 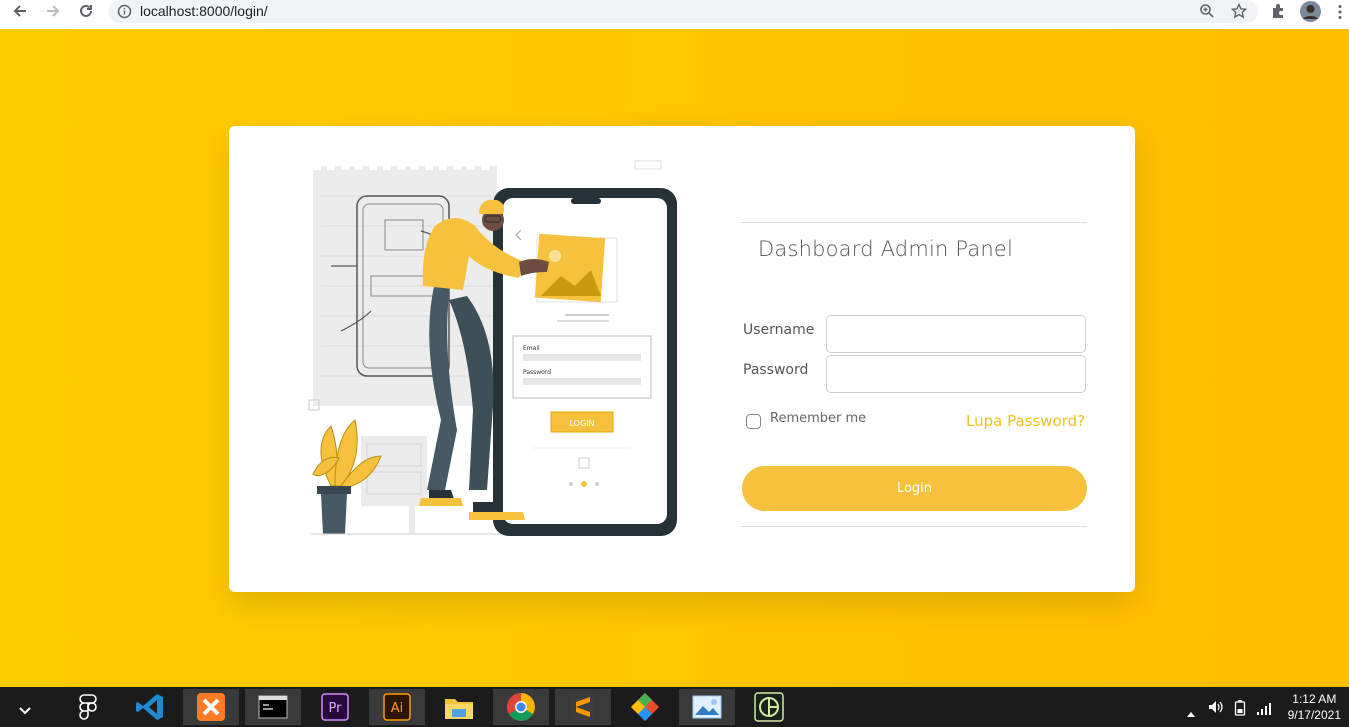 What do you see at coordinates (204, 11) in the screenshot?
I see `url-text: localhost:8000/login/` at bounding box center [204, 11].